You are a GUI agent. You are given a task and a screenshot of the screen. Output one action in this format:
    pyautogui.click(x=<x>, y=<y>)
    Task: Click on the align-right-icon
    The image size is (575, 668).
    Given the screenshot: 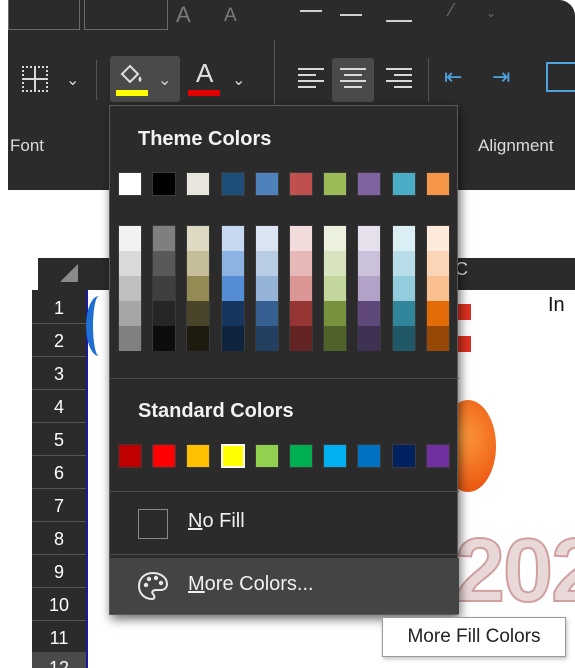 What is the action you would take?
    pyautogui.click(x=399, y=79)
    